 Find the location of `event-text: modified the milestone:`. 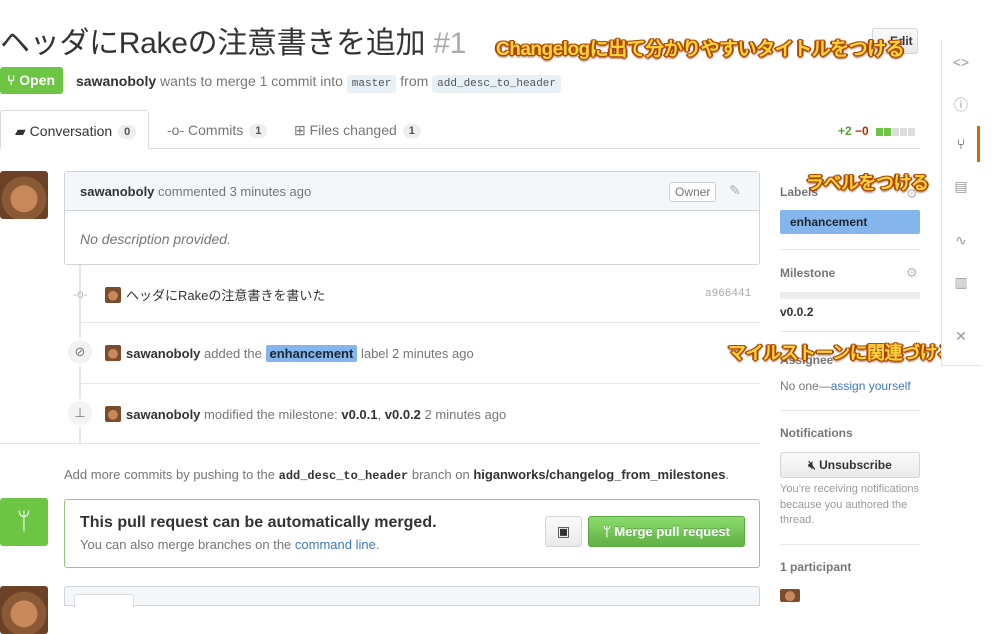

event-text: modified the milestone: is located at coordinates (271, 414).